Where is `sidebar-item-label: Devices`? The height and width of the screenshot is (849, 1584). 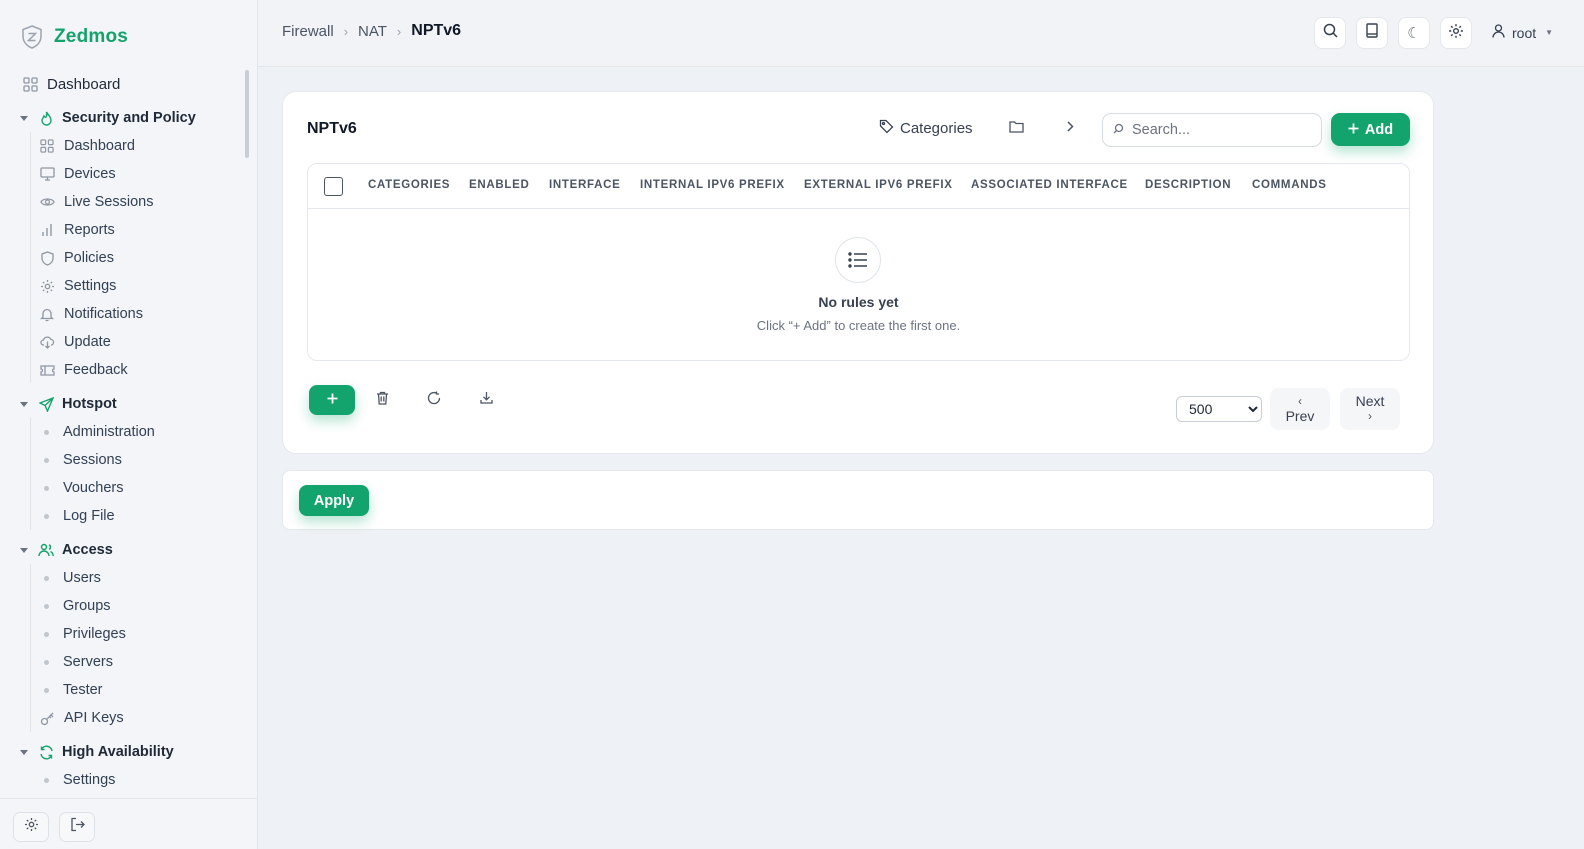
sidebar-item-label: Devices is located at coordinates (90, 174).